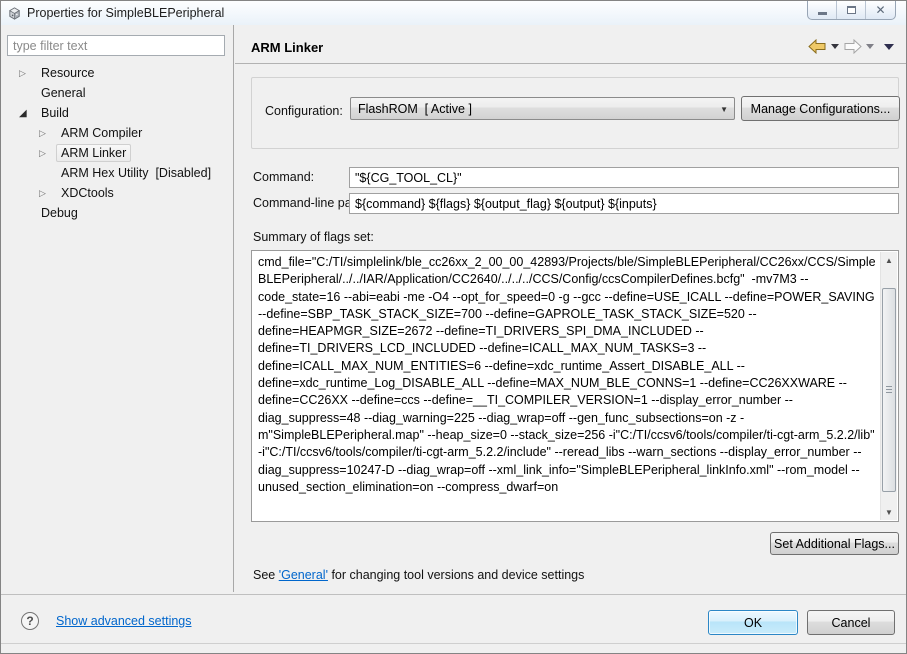 The height and width of the screenshot is (654, 907). I want to click on flags-scrollbar: ▲ ▼, so click(888, 386).